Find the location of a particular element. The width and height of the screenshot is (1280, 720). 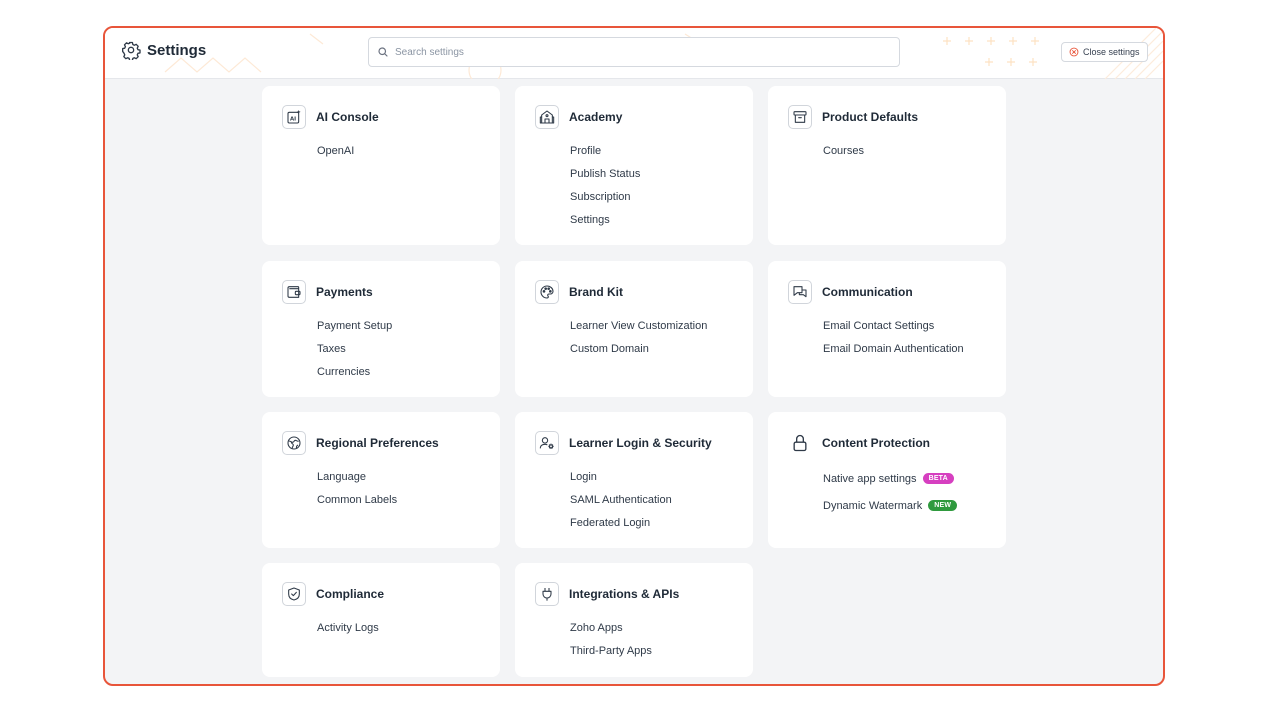

settings-link: Email Contact Settings is located at coordinates (878, 326).